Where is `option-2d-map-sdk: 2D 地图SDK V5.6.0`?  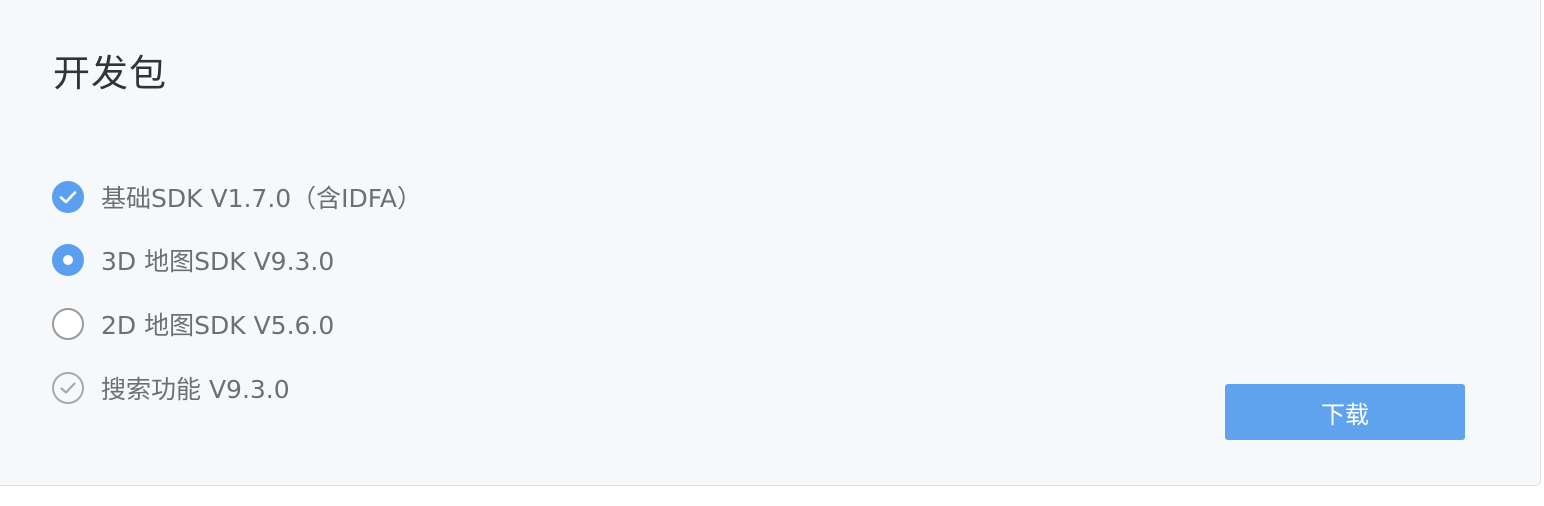
option-2d-map-sdk: 2D 地图SDK V5.6.0 is located at coordinates (193, 324).